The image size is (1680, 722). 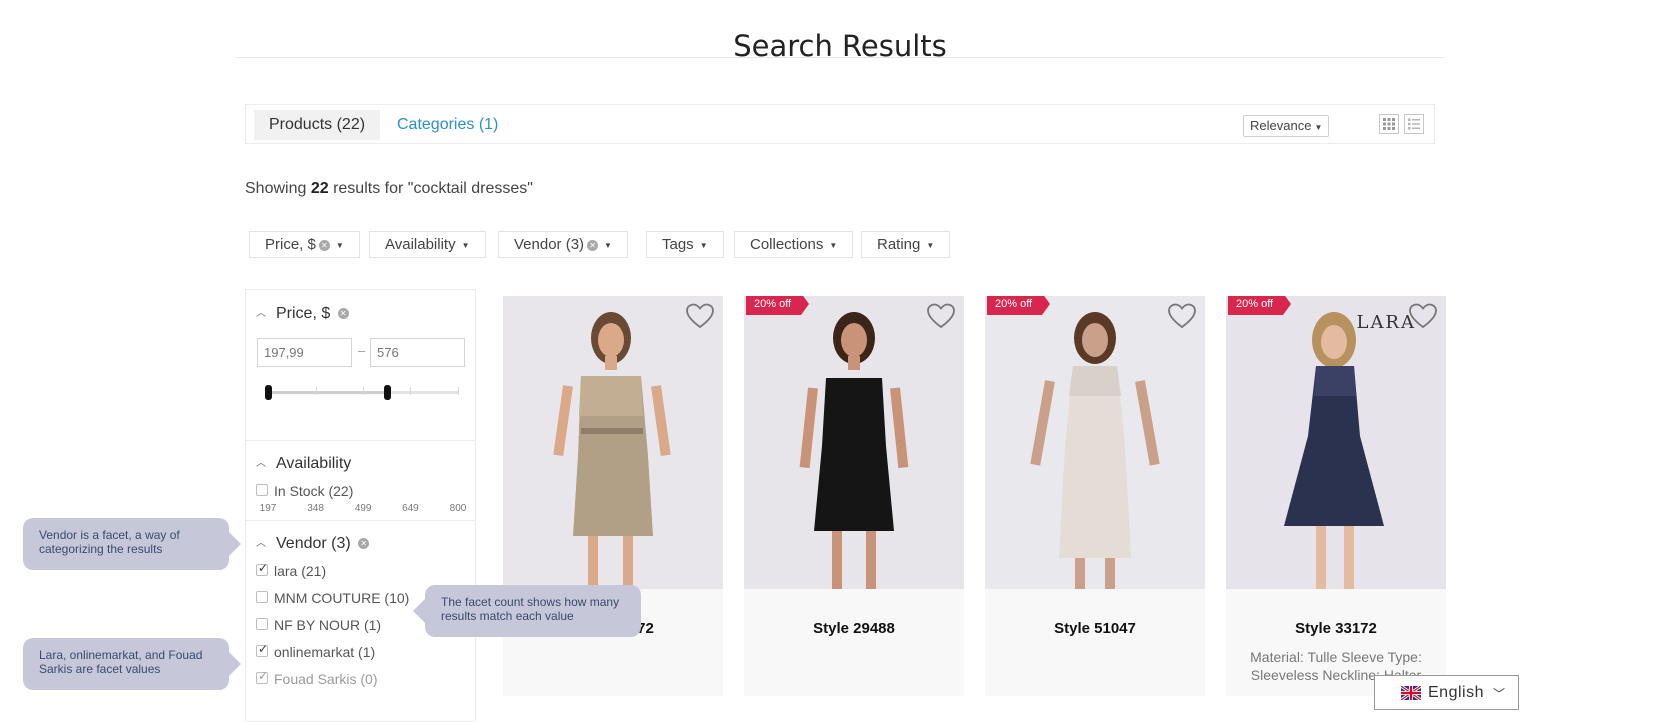 I want to click on tab-products: Products (22), so click(x=317, y=125).